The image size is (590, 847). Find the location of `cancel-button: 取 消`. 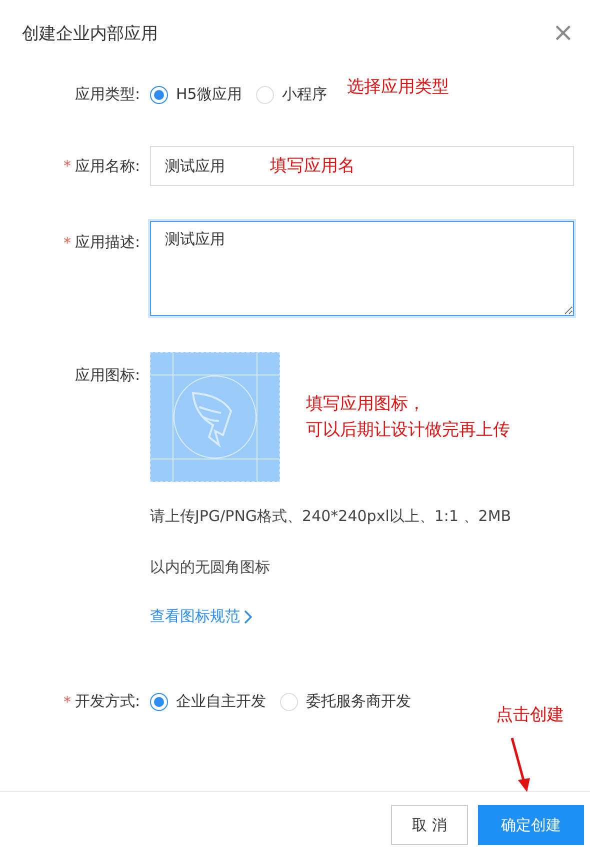

cancel-button: 取 消 is located at coordinates (429, 825).